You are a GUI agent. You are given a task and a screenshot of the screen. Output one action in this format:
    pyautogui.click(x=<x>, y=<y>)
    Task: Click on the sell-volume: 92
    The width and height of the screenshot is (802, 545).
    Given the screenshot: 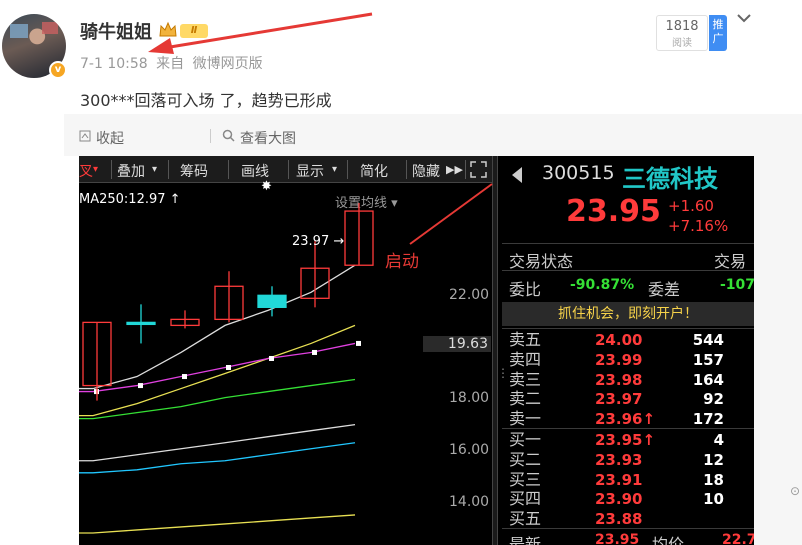 What is the action you would take?
    pyautogui.click(x=713, y=399)
    